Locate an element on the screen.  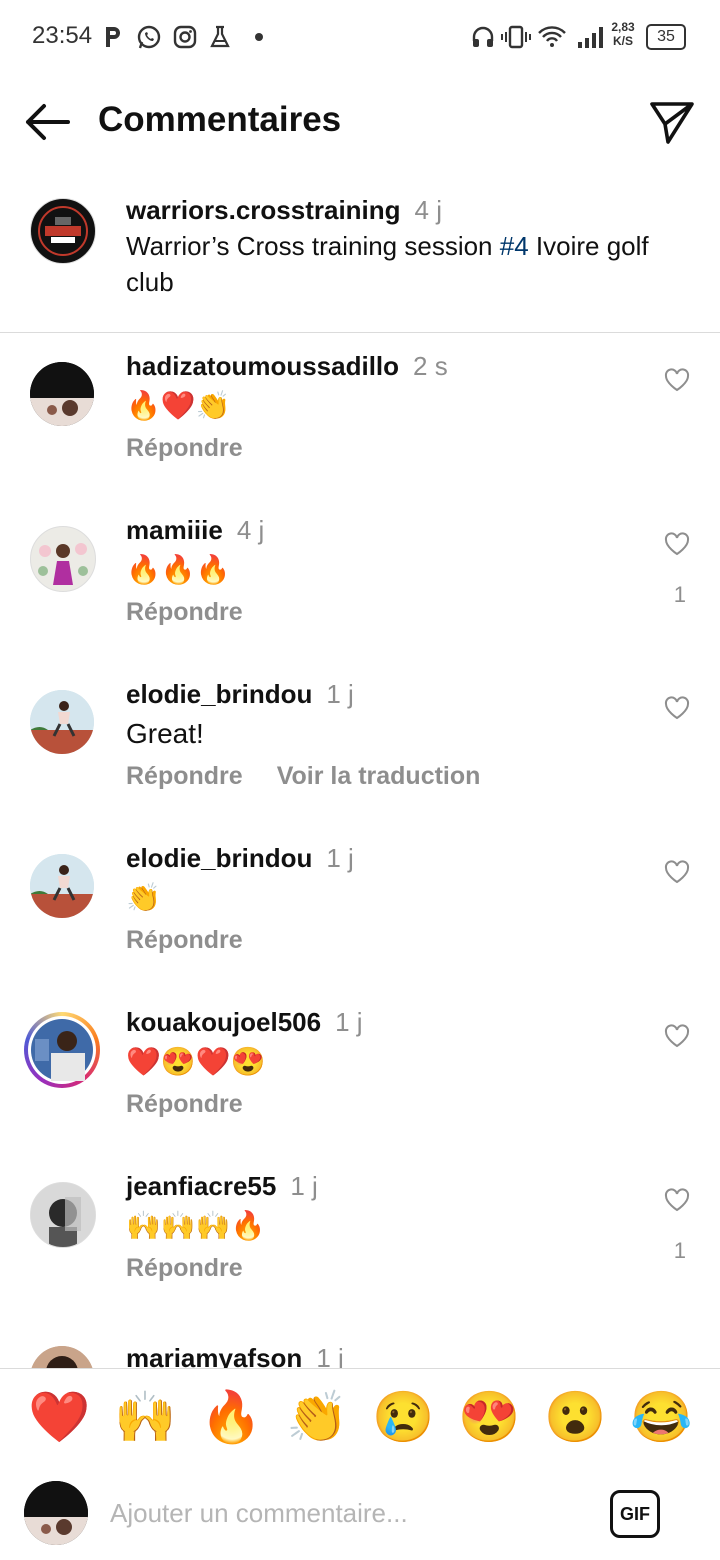
comment-item-partial: mariamyafson 1 j is located at coordinates (360, 1349).